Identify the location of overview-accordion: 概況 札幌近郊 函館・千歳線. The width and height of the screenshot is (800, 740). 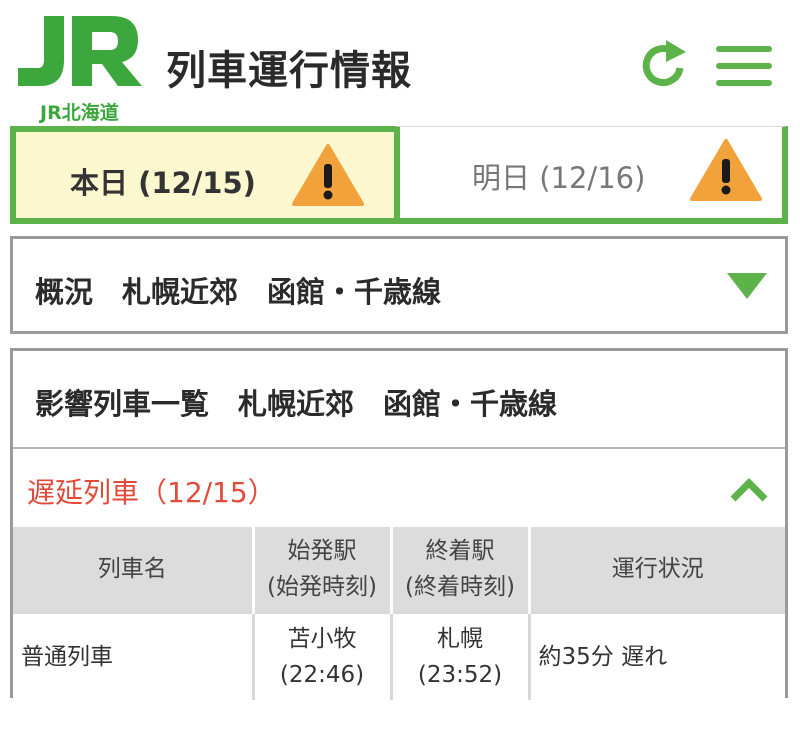
(399, 285).